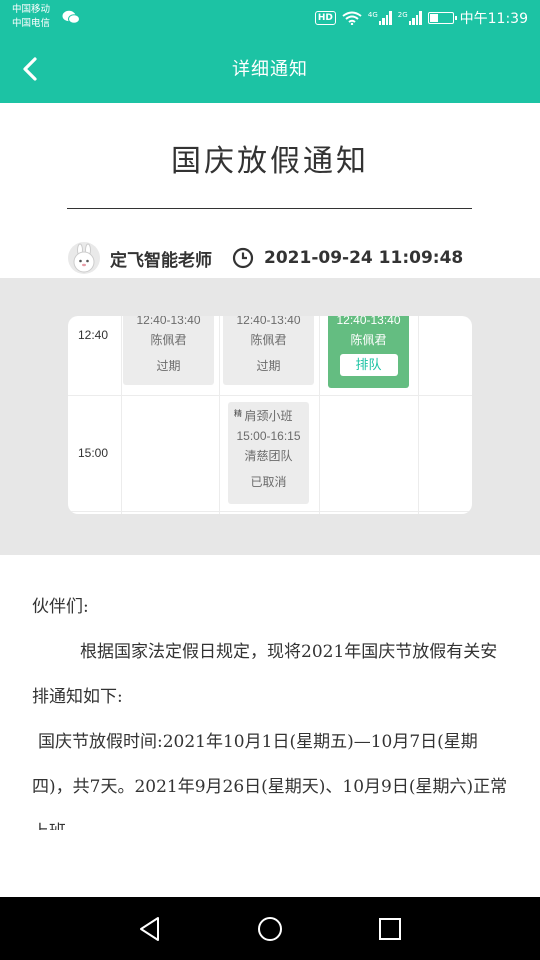  What do you see at coordinates (368, 352) in the screenshot?
I see `schedule-slot-bookable: 12:40-13:40 陈佩君 排队` at bounding box center [368, 352].